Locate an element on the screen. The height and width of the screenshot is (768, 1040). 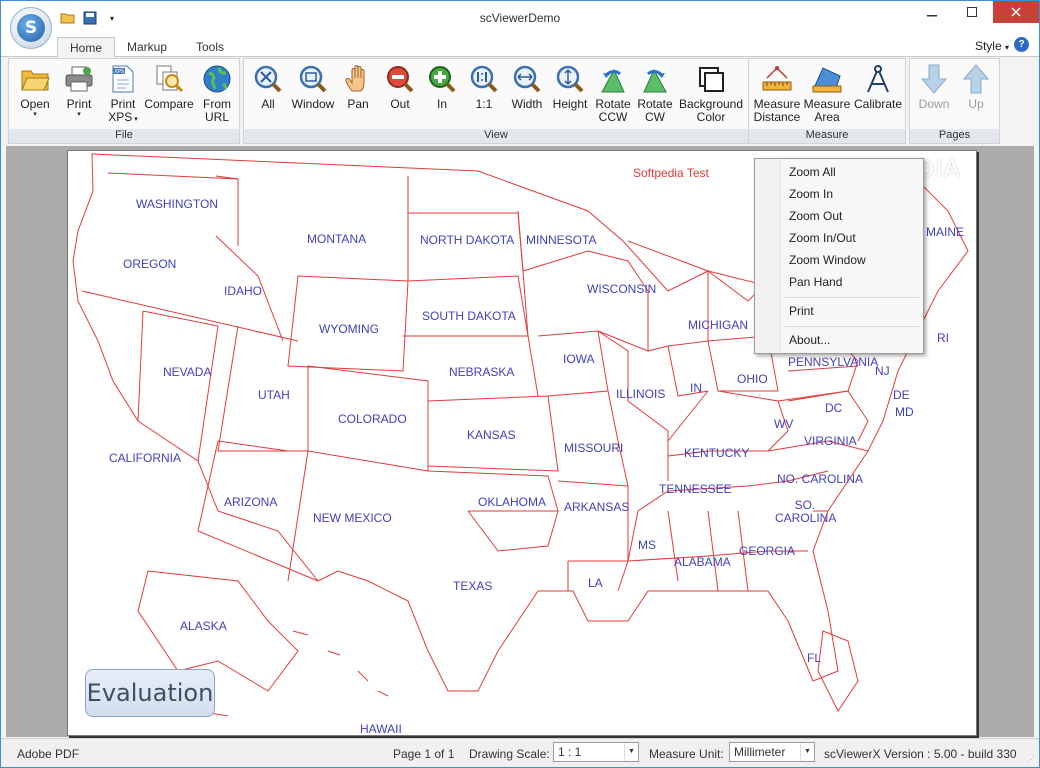
rotate-ccw-icon is located at coordinates (613, 79).